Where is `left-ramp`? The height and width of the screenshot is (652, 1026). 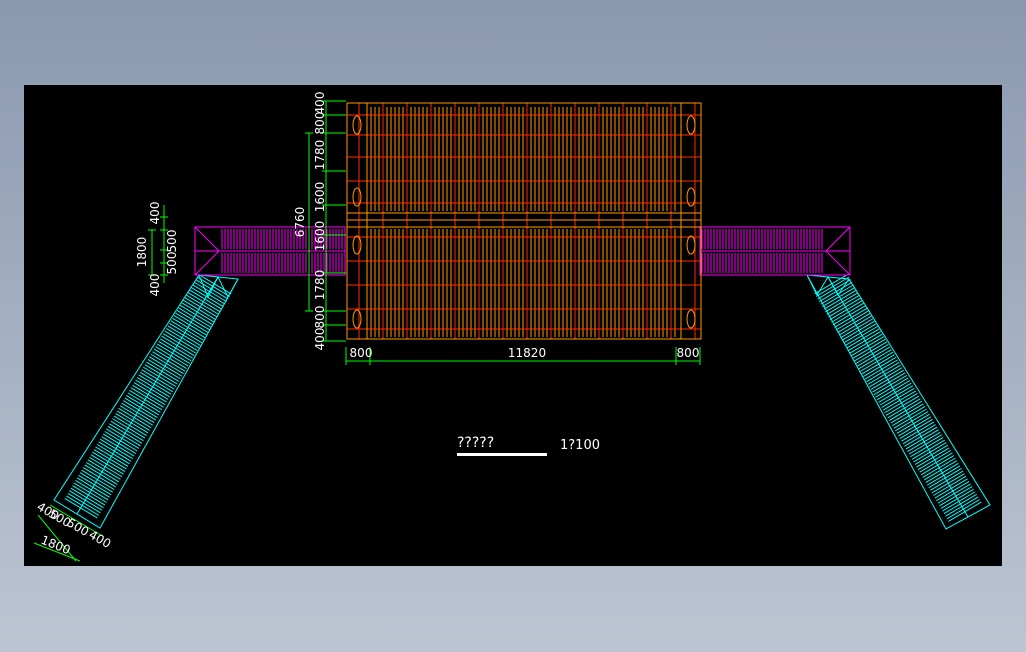
left-ramp is located at coordinates (146, 401).